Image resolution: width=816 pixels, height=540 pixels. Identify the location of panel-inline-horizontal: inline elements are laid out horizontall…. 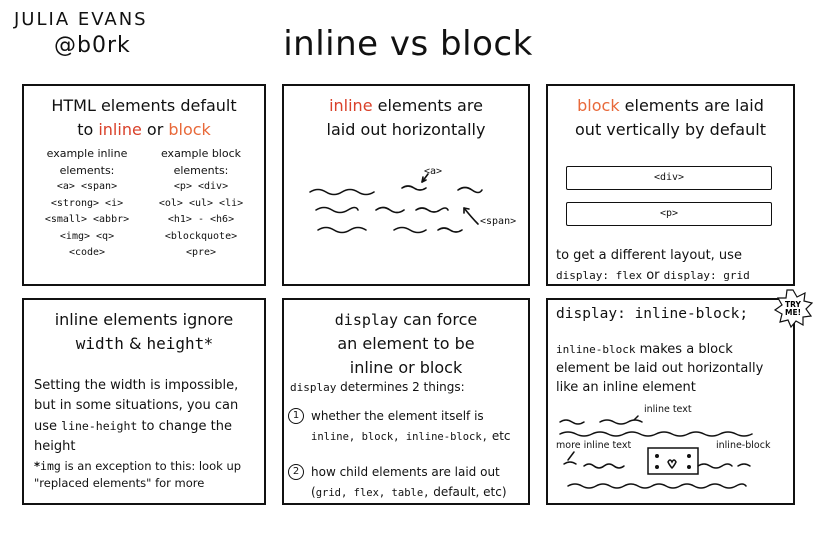
(406, 185).